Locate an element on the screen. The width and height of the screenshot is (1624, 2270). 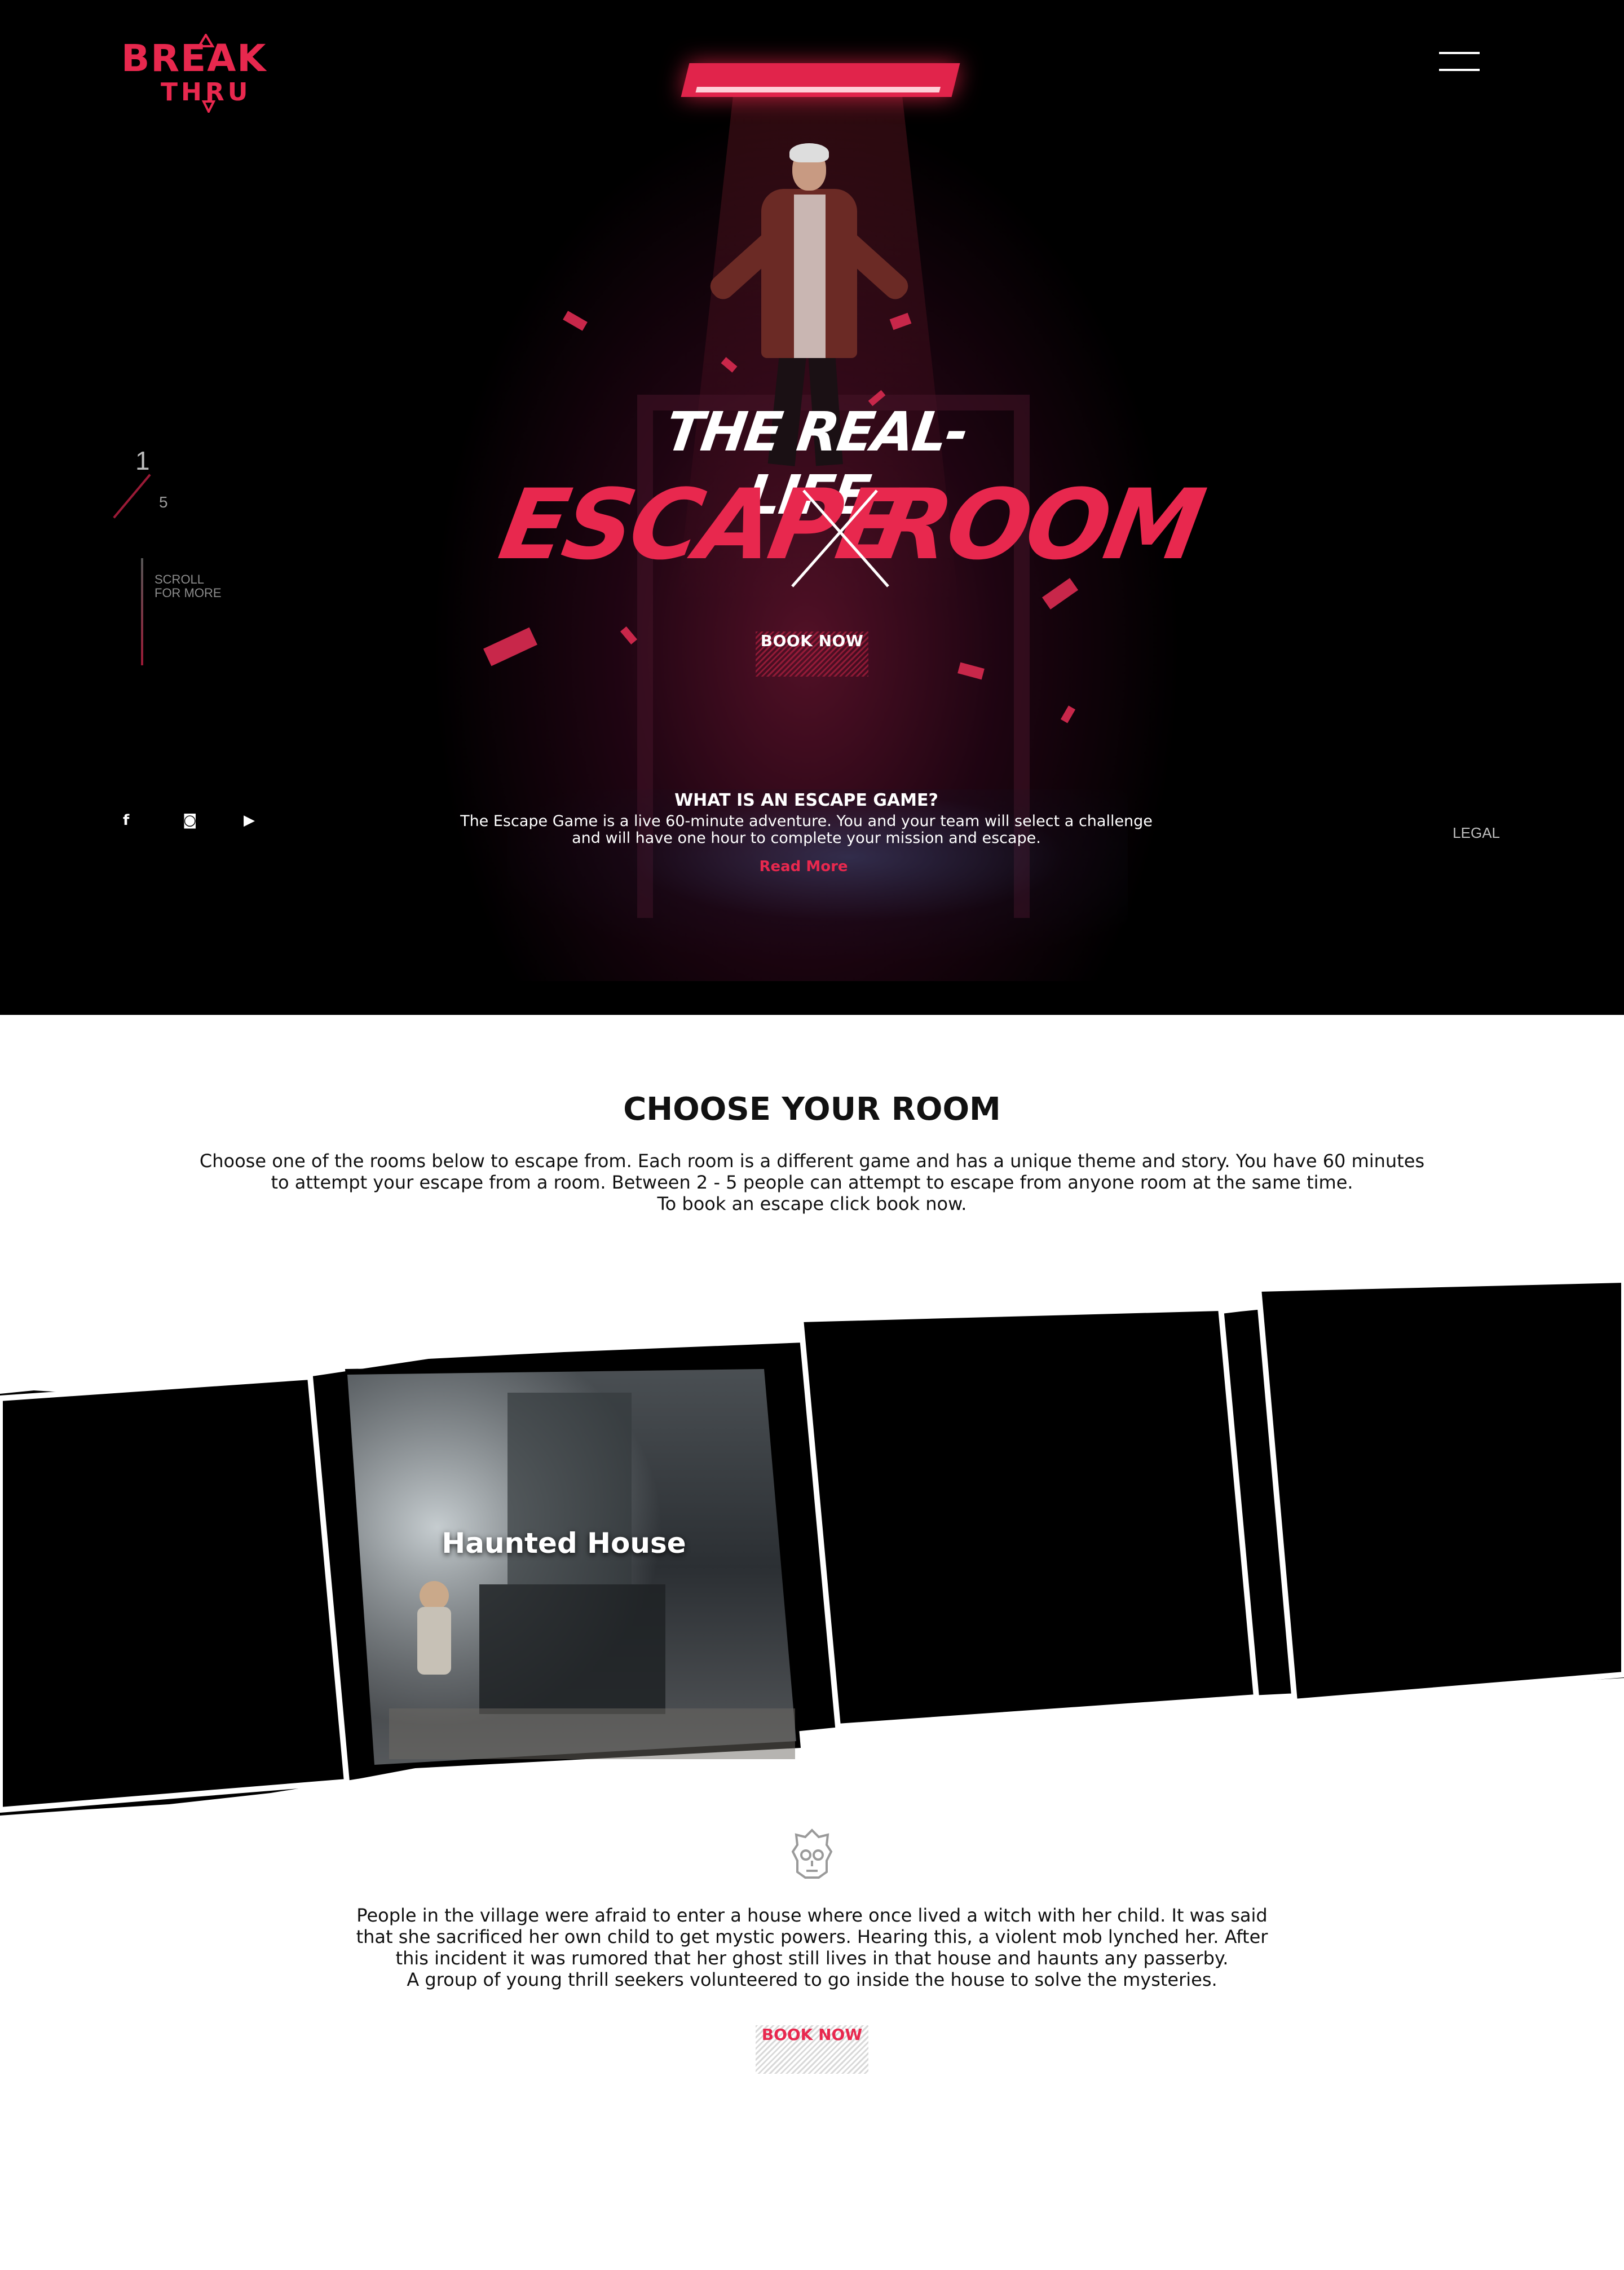
what-is-escape-game-heading: WHAT IS AN ESCAPE GAME? is located at coordinates (806, 800).